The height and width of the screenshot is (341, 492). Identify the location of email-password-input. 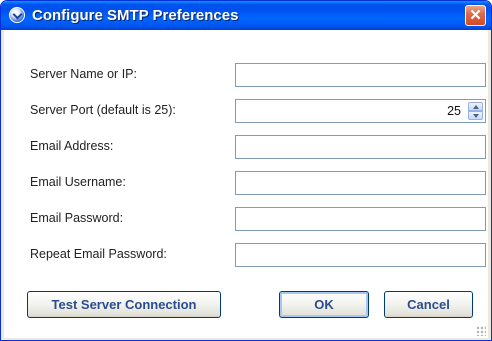
(360, 219).